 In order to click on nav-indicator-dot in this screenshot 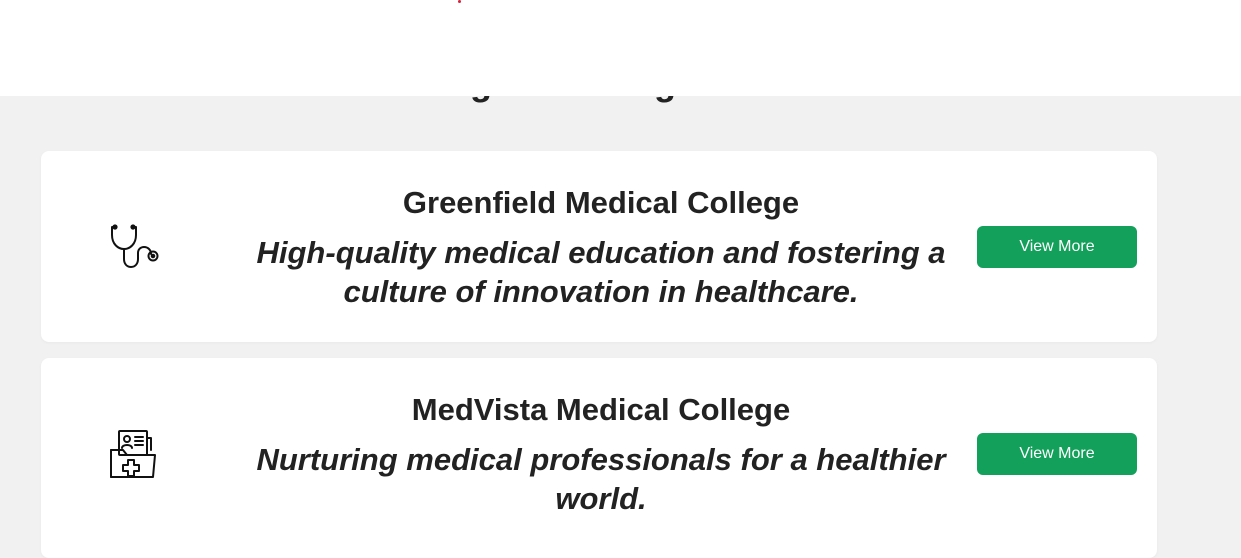, I will do `click(459, 1)`.